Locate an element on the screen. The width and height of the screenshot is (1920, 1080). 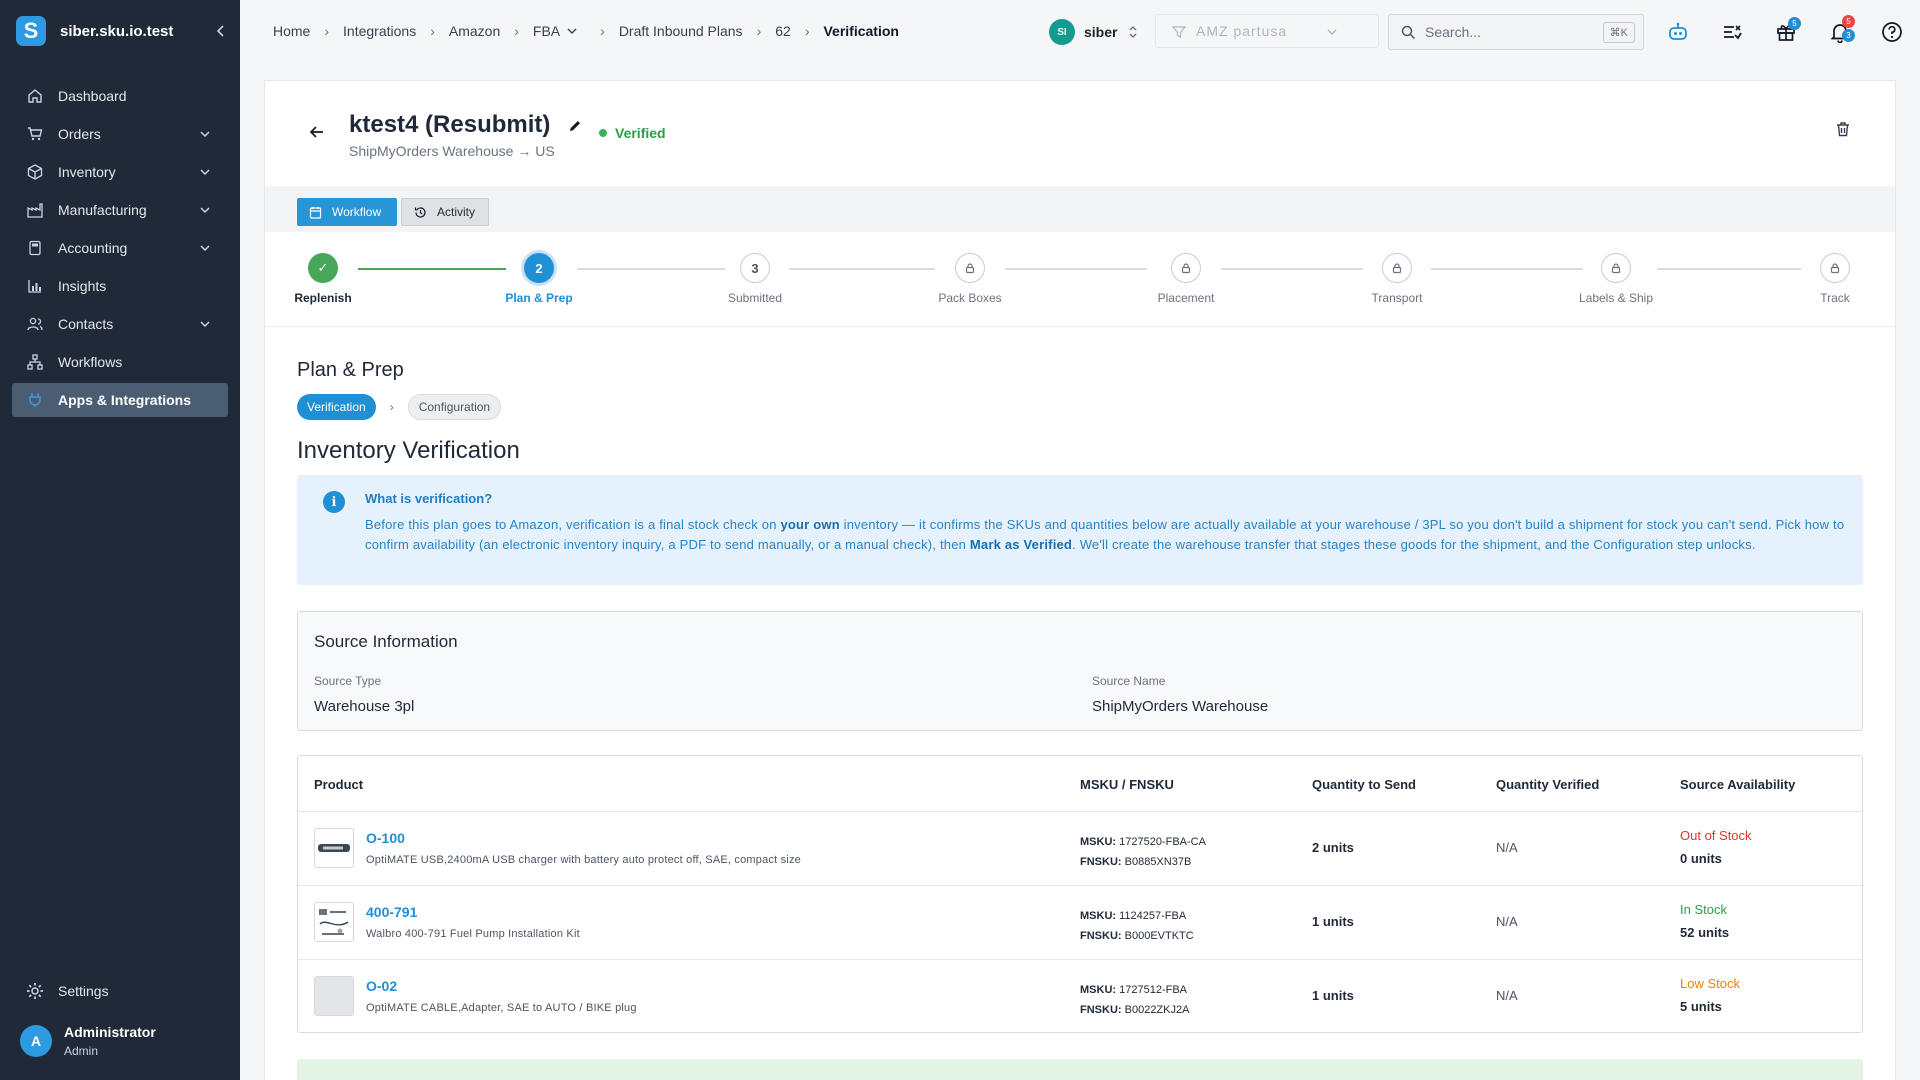
sidebar-item-label: Apps & Integrations is located at coordinates (125, 400).